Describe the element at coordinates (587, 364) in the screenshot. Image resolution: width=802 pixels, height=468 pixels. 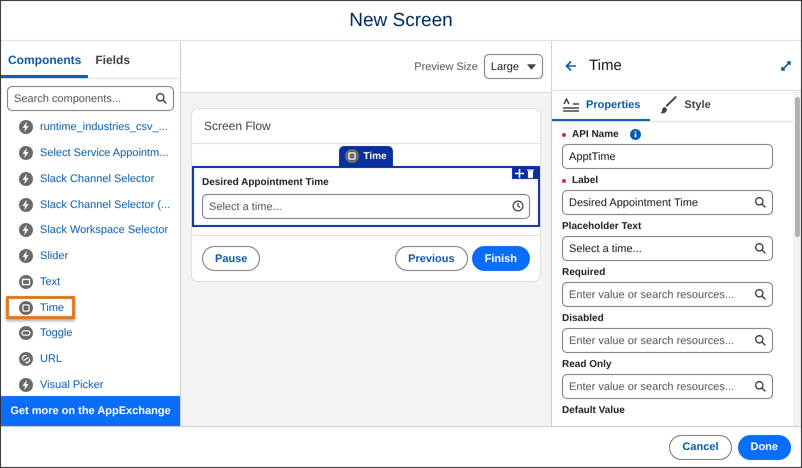
I see `property-label: Read Only` at that location.